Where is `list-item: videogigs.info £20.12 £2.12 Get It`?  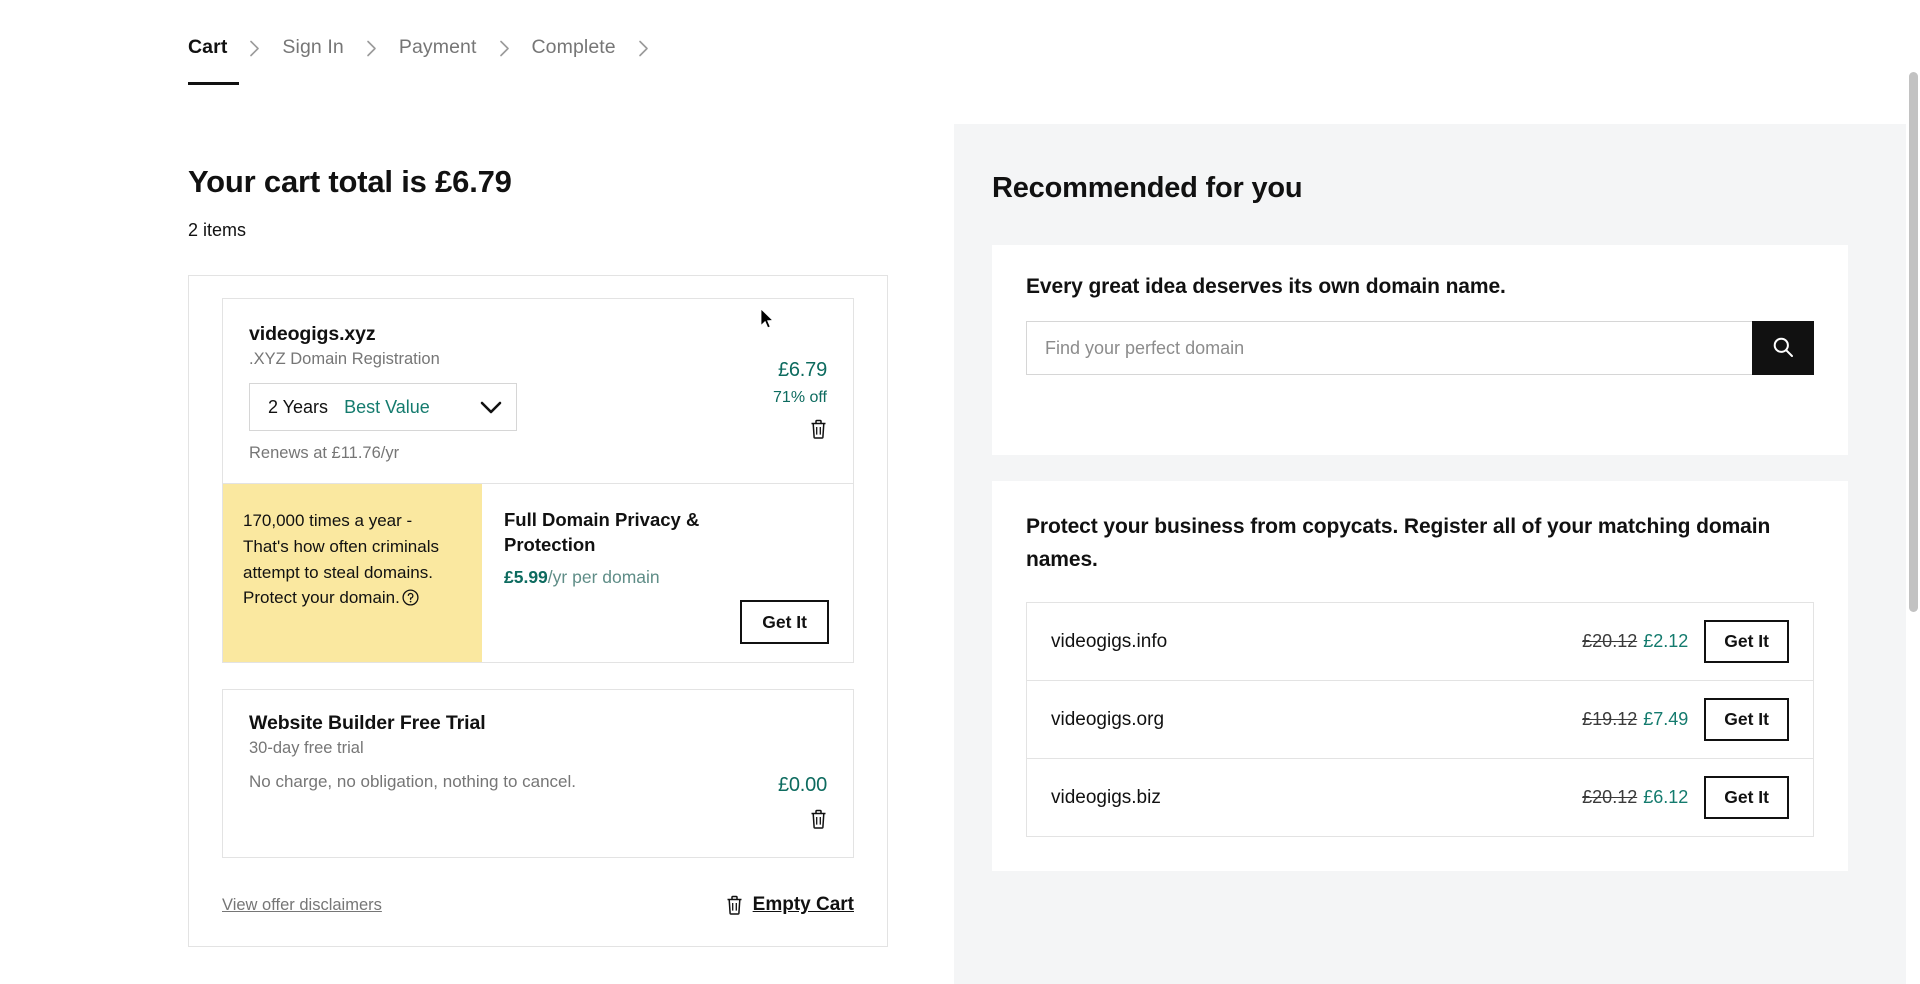 list-item: videogigs.info £20.12 £2.12 Get It is located at coordinates (1420, 642).